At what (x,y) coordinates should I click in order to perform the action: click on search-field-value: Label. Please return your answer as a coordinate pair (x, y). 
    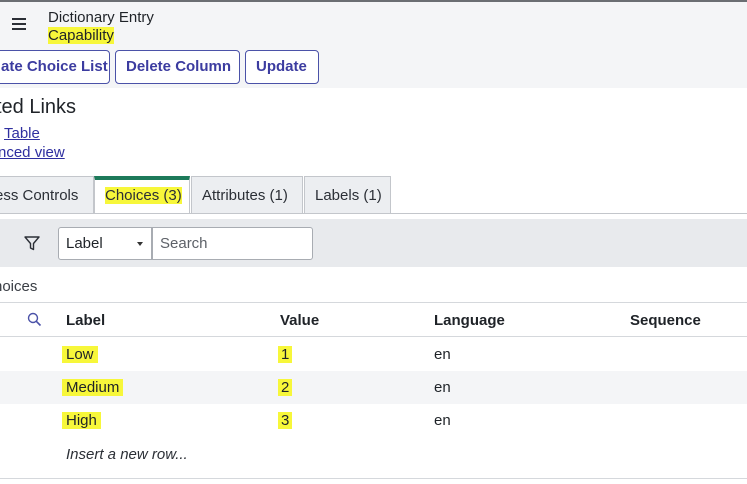
    Looking at the image, I should click on (84, 243).